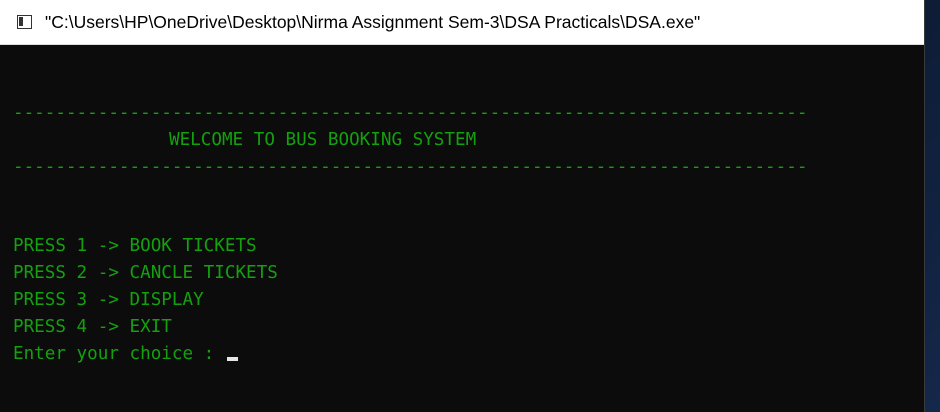 This screenshot has width=940, height=412. Describe the element at coordinates (108, 300) in the screenshot. I see `menu-option-3: PRESS 3 -> DISPLAY` at that location.